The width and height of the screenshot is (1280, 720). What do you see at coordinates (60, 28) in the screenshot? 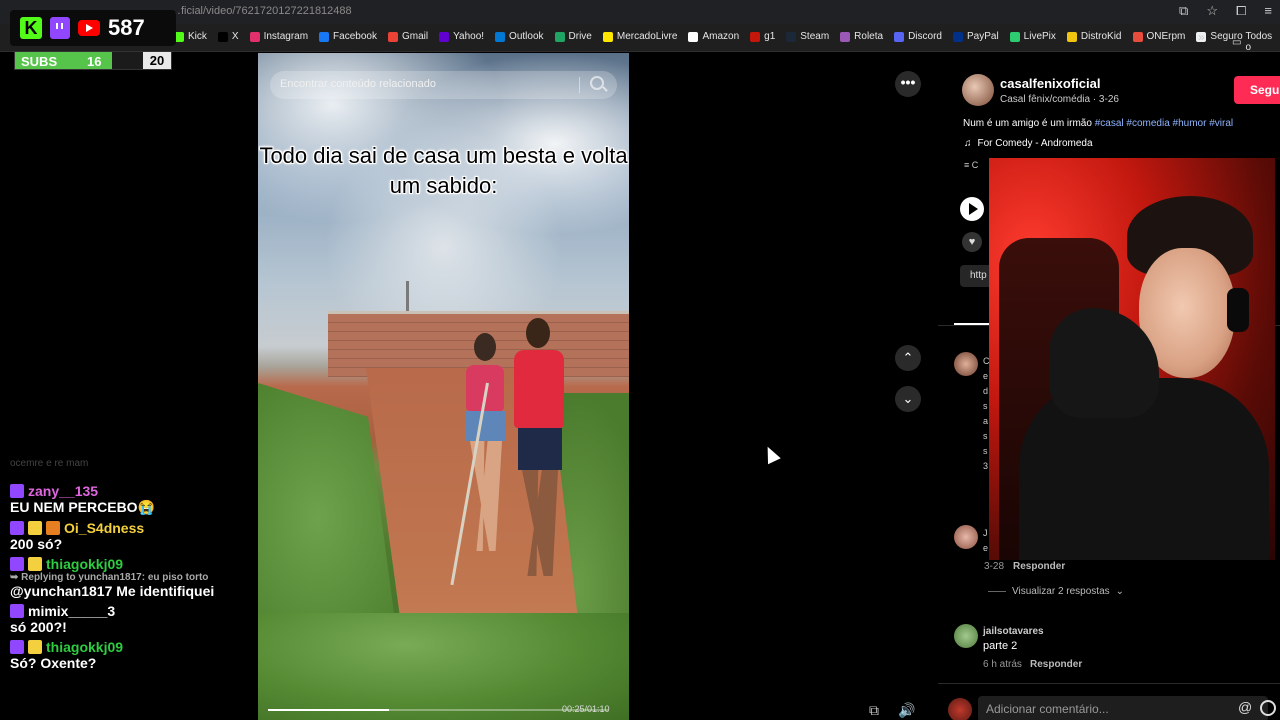
I see `twitch-logo-icon` at bounding box center [60, 28].